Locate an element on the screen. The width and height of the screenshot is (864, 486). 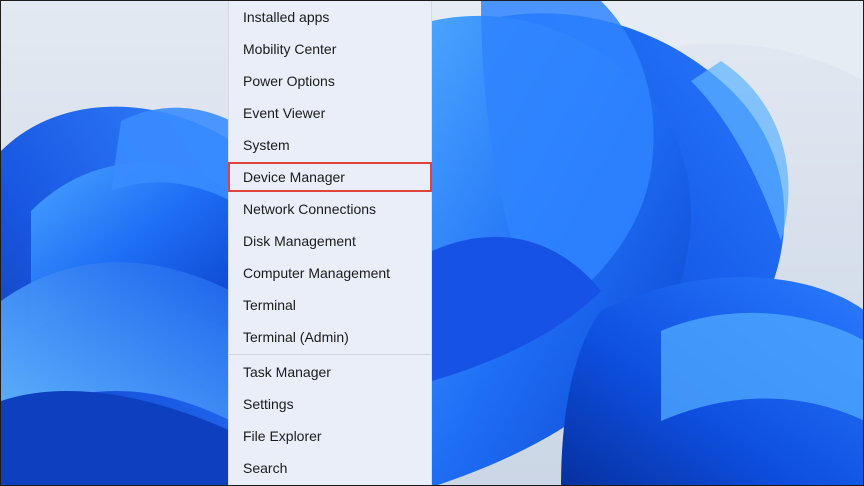
menu-item-terminal-admin: Terminal (Admin) is located at coordinates (330, 337).